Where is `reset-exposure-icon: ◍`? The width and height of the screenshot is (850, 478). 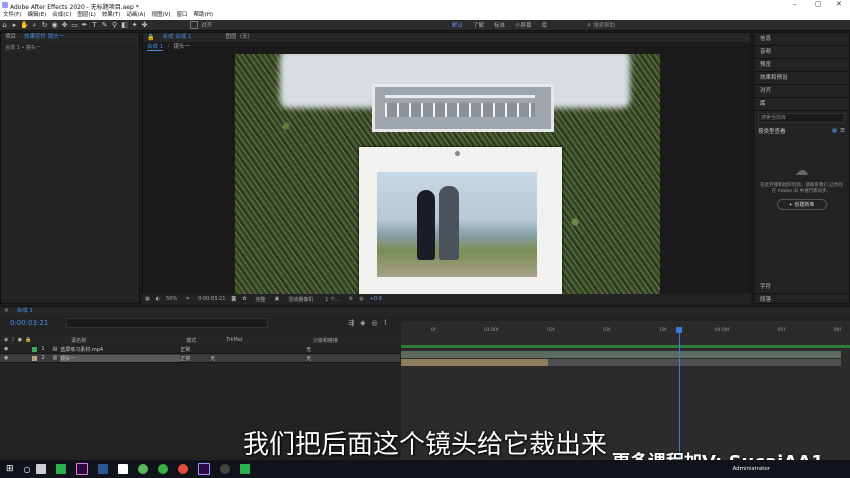
reset-exposure-icon: ◍ is located at coordinates (361, 299).